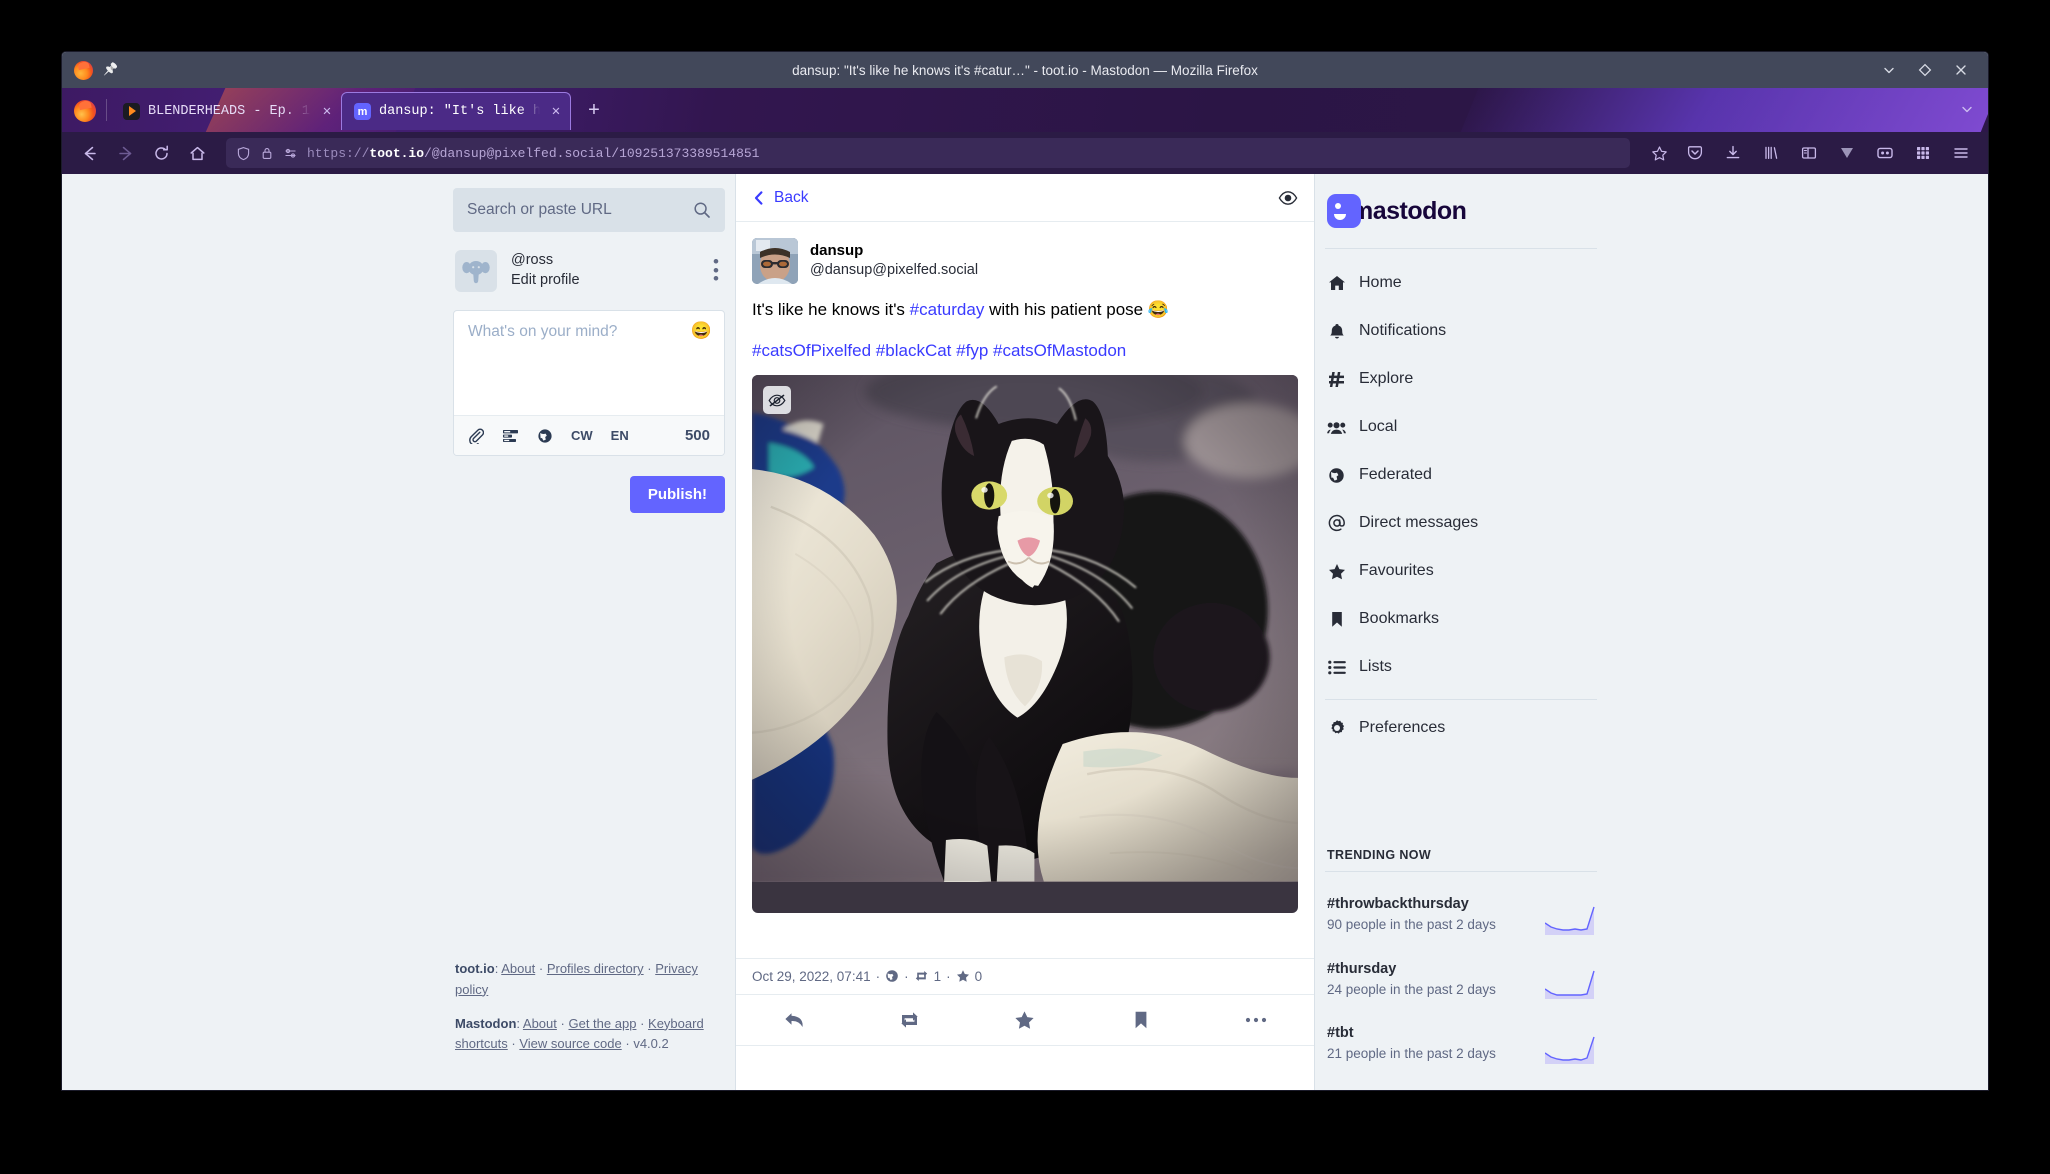  What do you see at coordinates (1025, 261) in the screenshot?
I see `author-row: dansup @dansup@pixelfed.social` at bounding box center [1025, 261].